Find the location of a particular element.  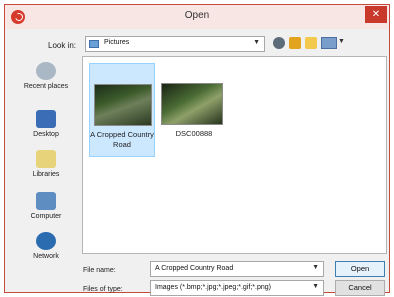

views-menu-icon is located at coordinates (329, 43).